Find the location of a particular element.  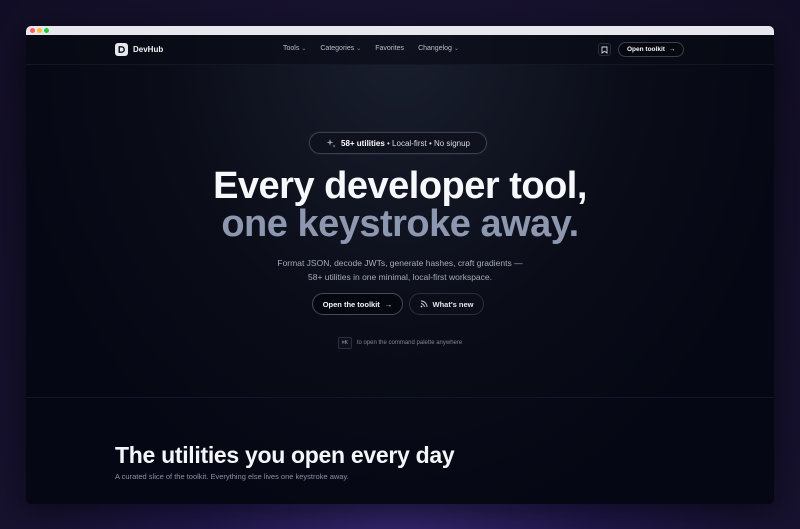

open-toolkit-button: Open the toolkit → is located at coordinates (357, 304).